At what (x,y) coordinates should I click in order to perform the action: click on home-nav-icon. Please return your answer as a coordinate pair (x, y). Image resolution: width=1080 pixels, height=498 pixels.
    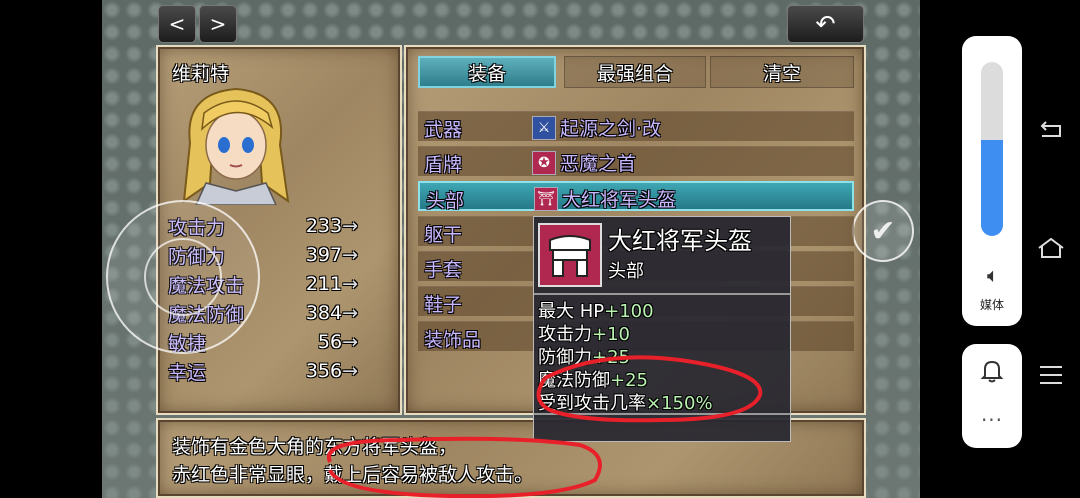
    Looking at the image, I should click on (1051, 248).